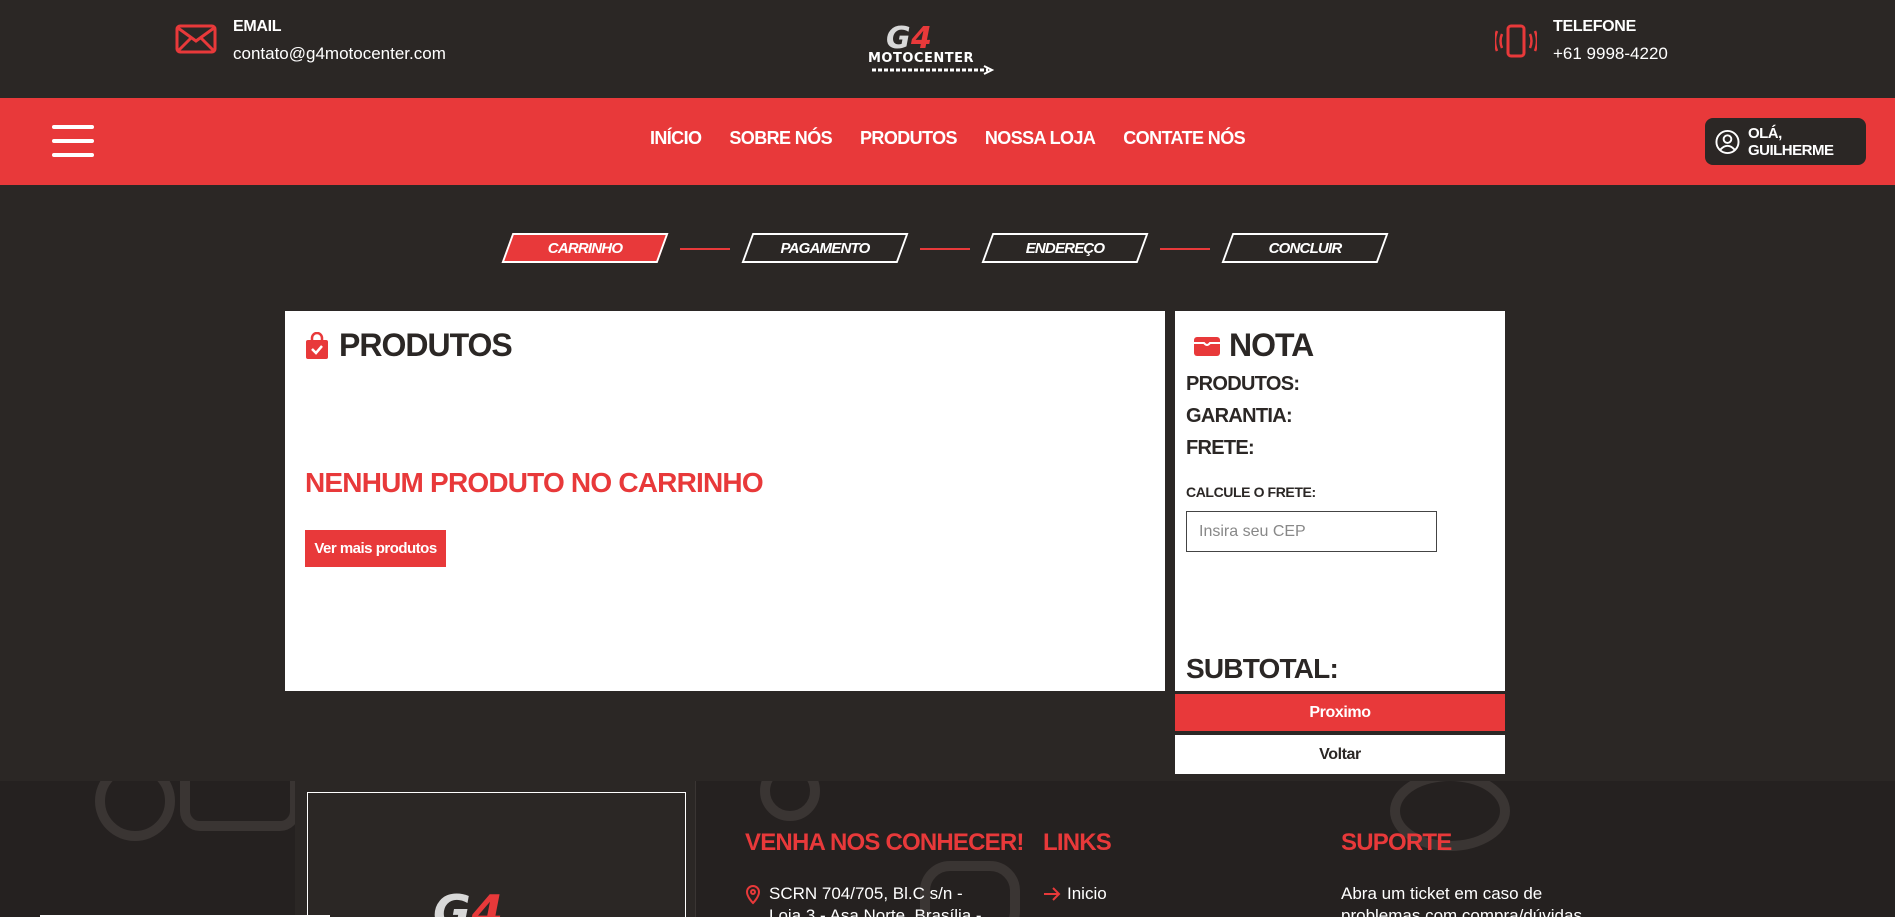  What do you see at coordinates (1052, 894) in the screenshot?
I see `arrow-right-icon` at bounding box center [1052, 894].